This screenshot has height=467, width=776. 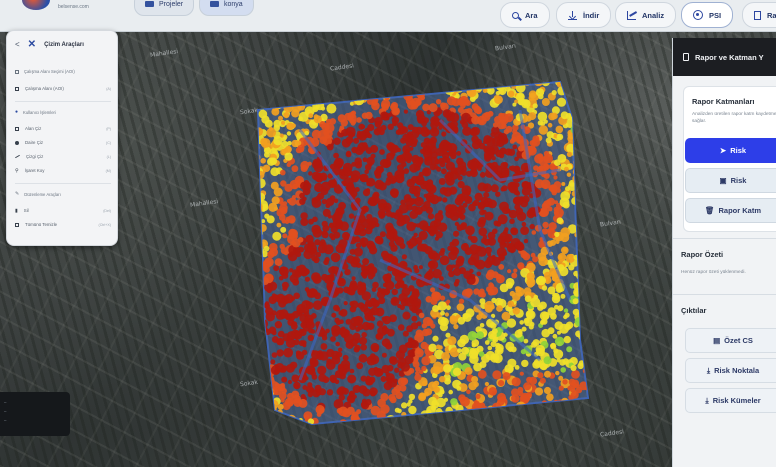 What do you see at coordinates (694, 310) in the screenshot?
I see `outputs-title: Çıktılar` at bounding box center [694, 310].